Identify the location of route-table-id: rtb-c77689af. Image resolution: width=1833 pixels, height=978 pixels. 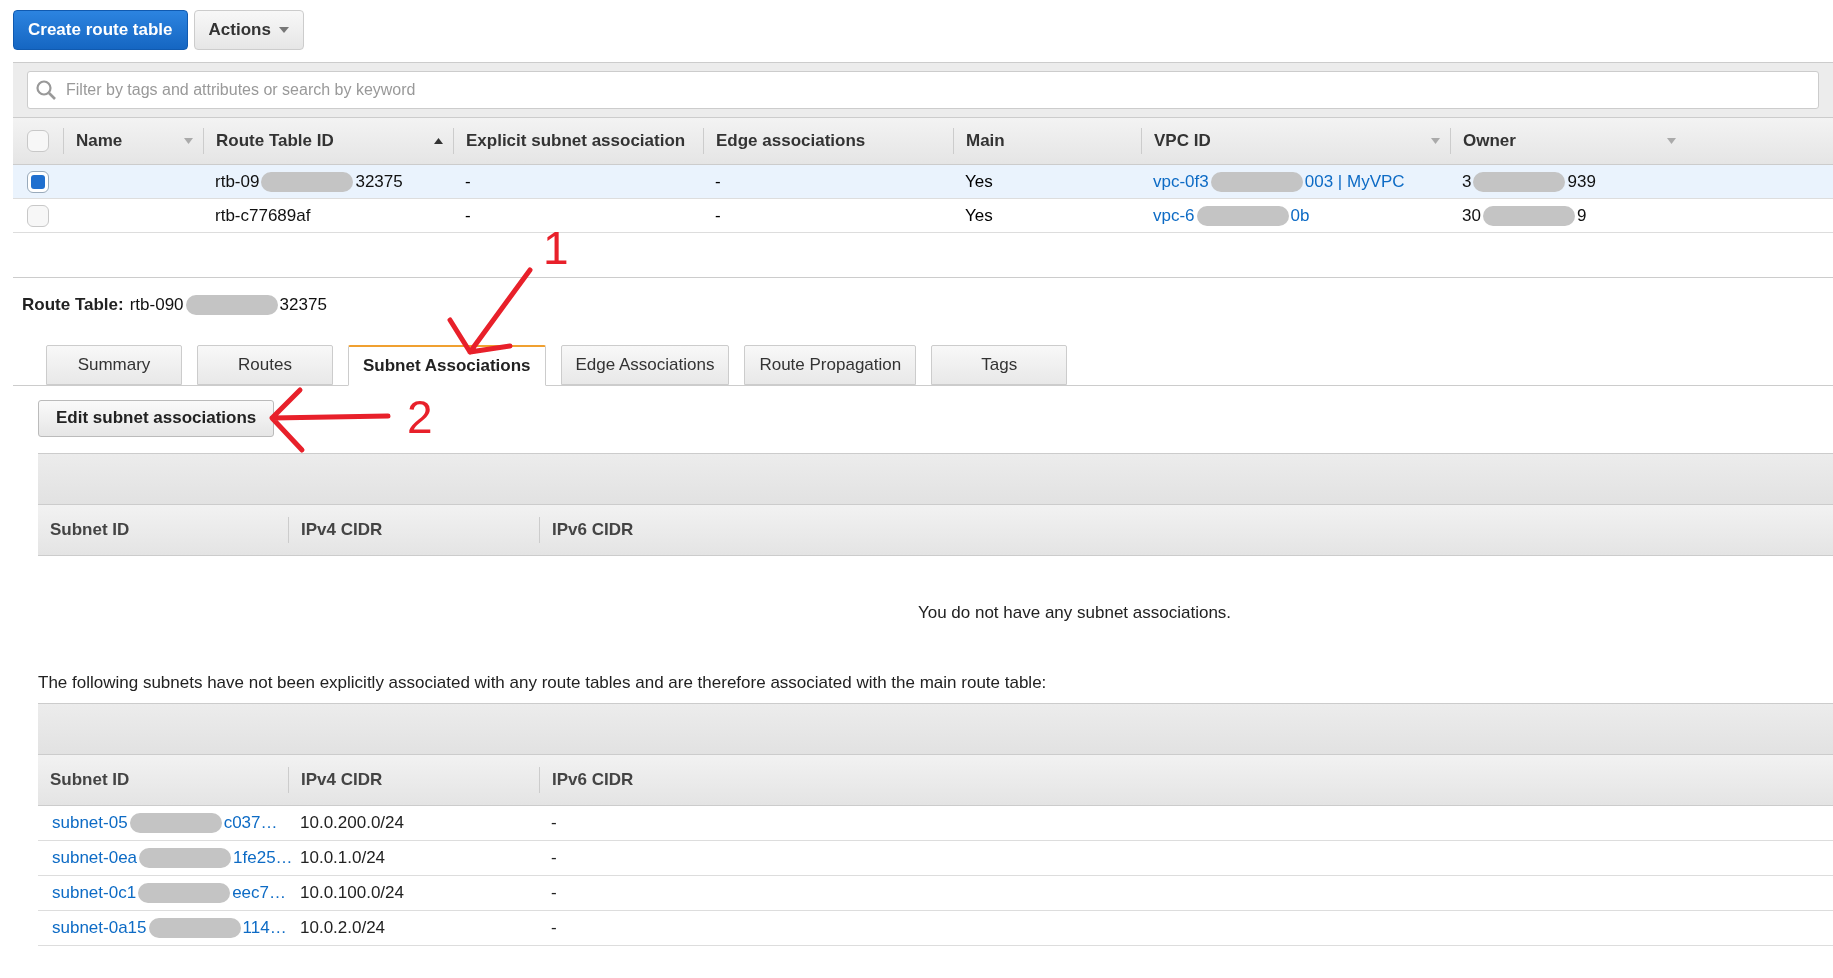
(263, 215).